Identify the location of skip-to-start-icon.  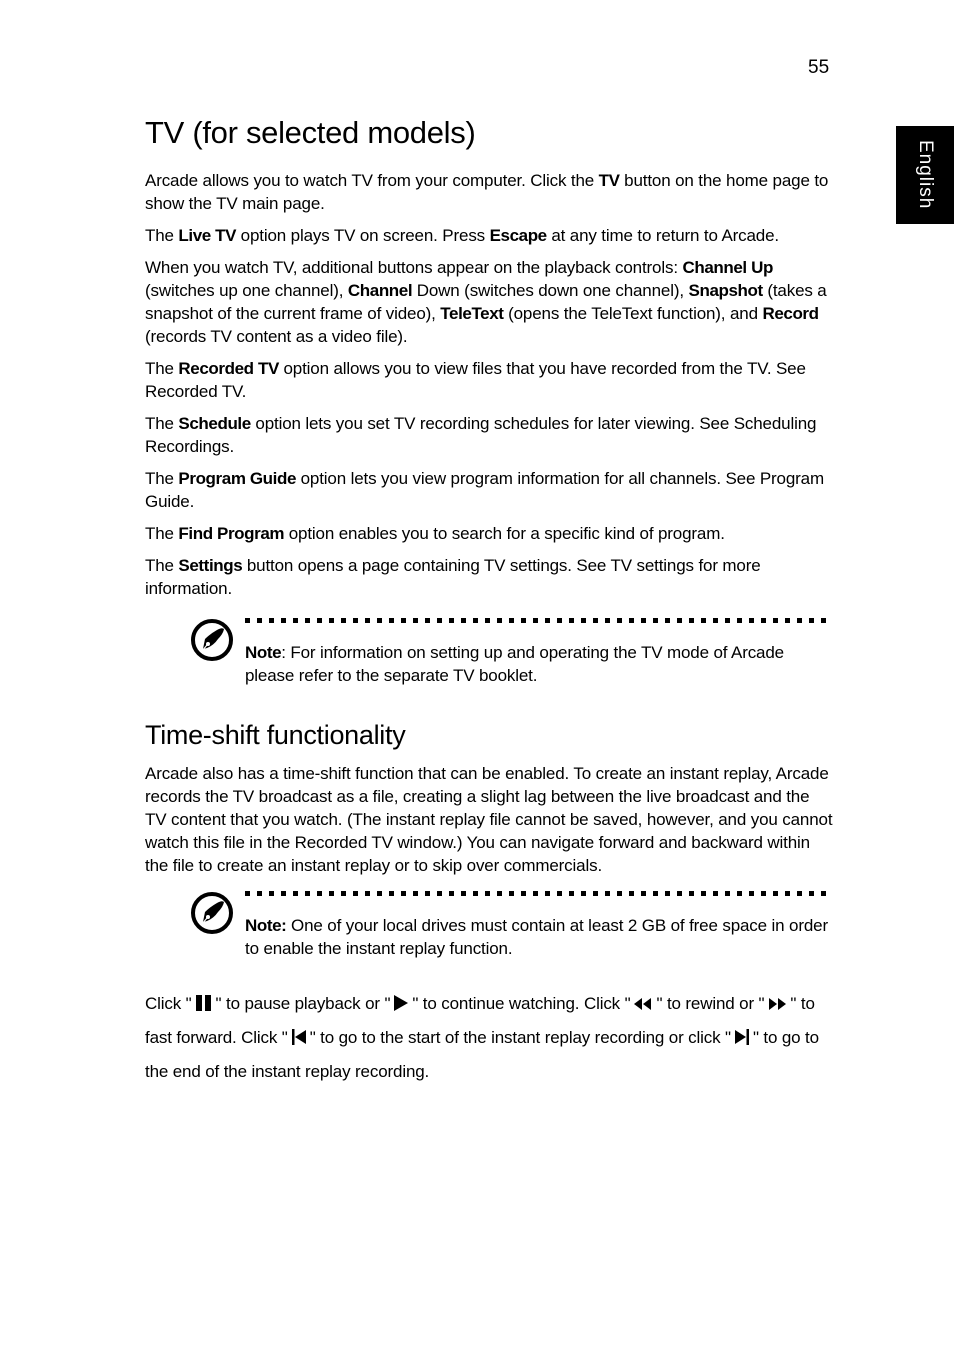
(298, 1037).